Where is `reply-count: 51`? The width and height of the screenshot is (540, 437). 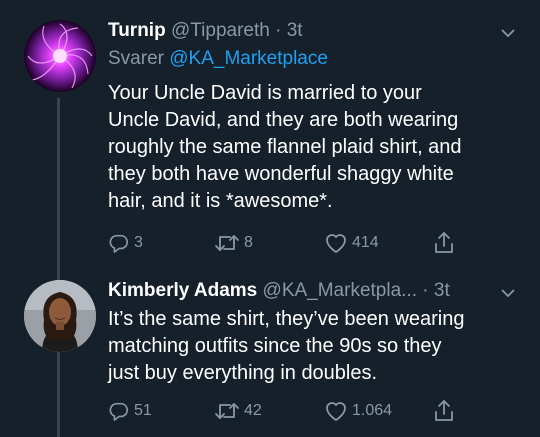
reply-count: 51 is located at coordinates (143, 410).